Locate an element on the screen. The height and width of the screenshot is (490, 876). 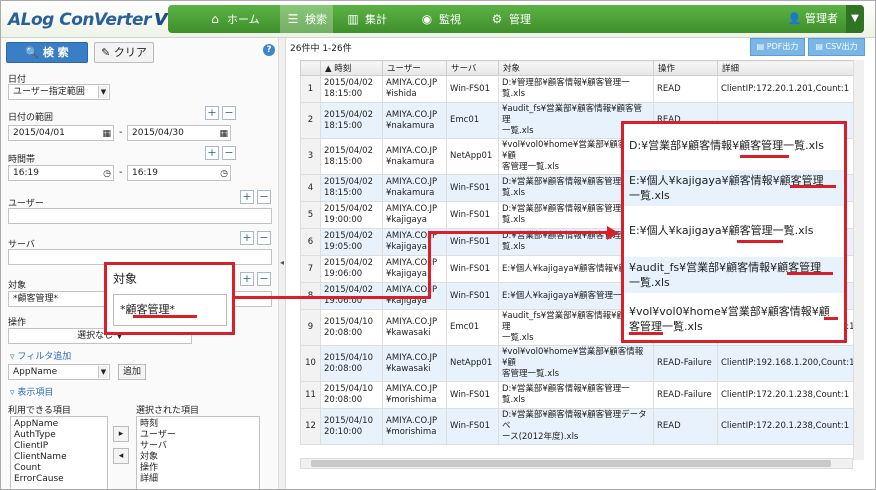
move-right-button: ▸ is located at coordinates (121, 434).